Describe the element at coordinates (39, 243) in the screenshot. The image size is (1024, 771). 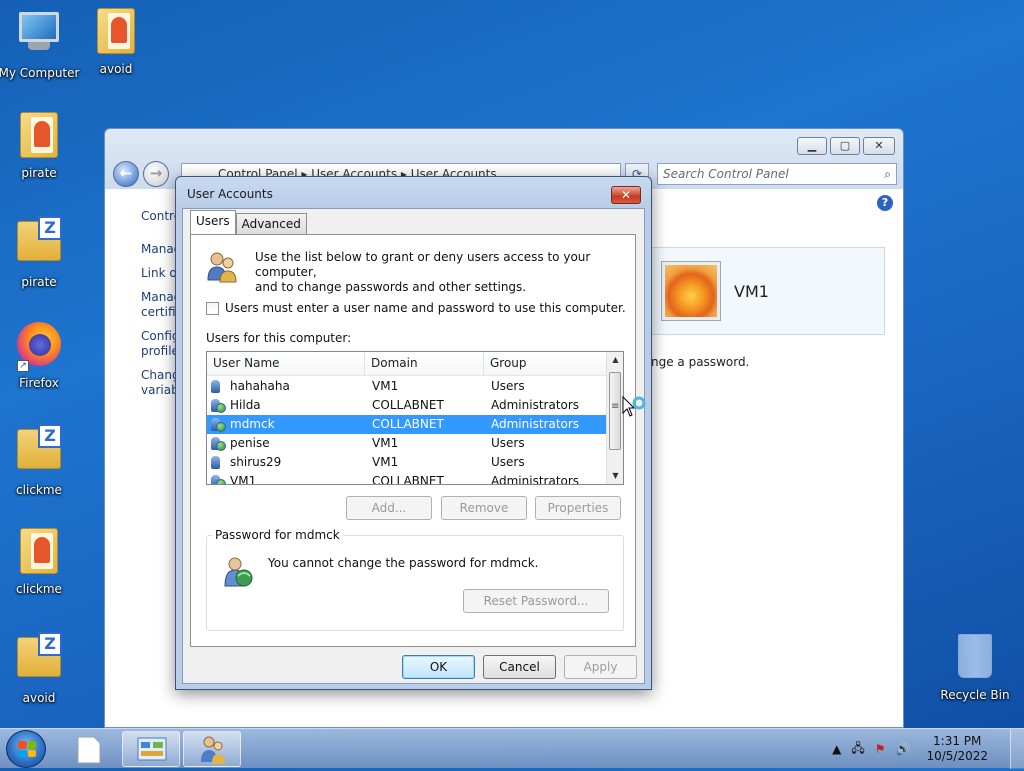
I see `zip-file-icon: Z` at that location.